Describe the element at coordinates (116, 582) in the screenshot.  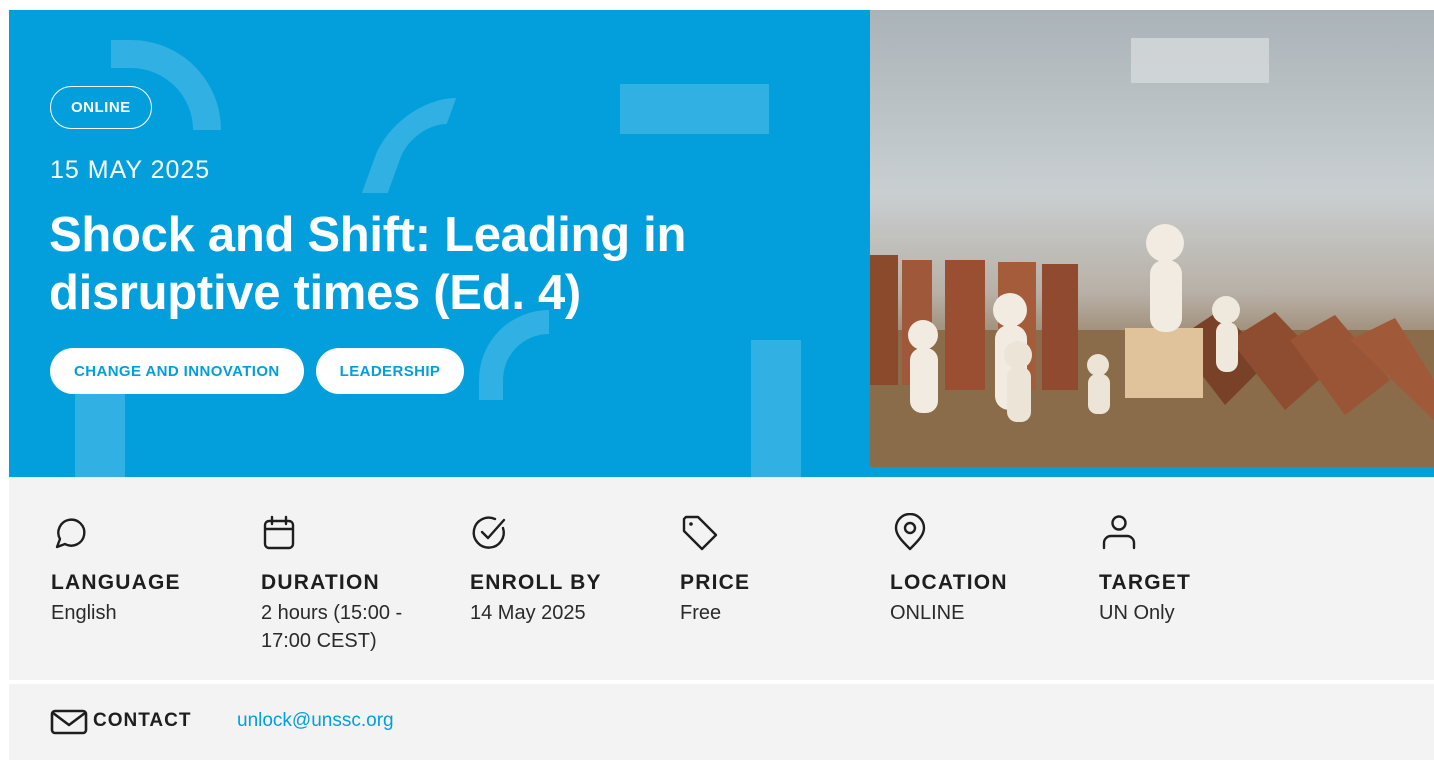
I see `detail-label: LANGUAGE` at that location.